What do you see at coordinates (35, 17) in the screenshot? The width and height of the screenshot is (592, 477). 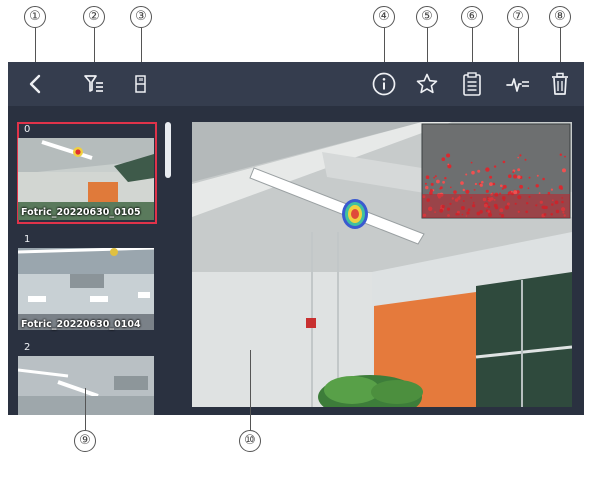 I see `callout-1: ①` at bounding box center [35, 17].